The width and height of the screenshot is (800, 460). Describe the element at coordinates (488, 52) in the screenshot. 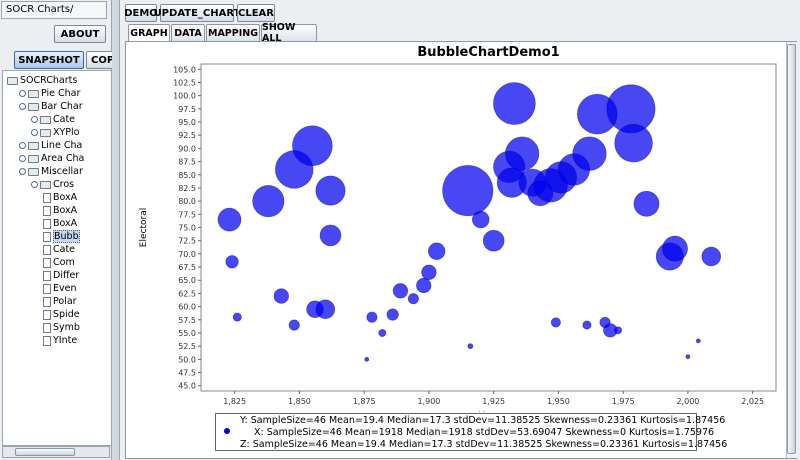

I see `chart-title: BubbleChartDemo1` at that location.